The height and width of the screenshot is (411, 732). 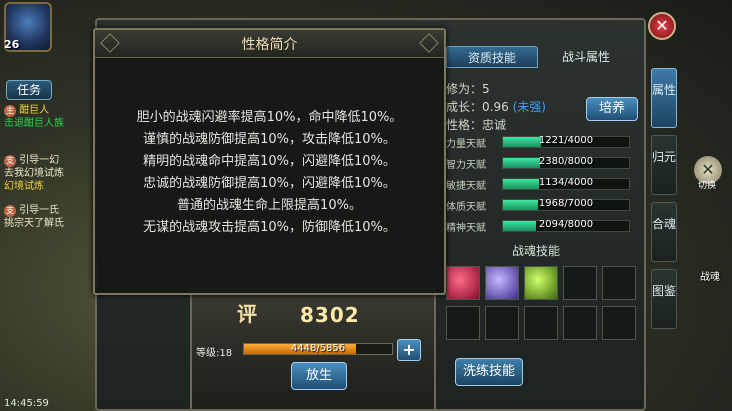 What do you see at coordinates (710, 277) in the screenshot?
I see `battle-soul-label: 战魂` at bounding box center [710, 277].